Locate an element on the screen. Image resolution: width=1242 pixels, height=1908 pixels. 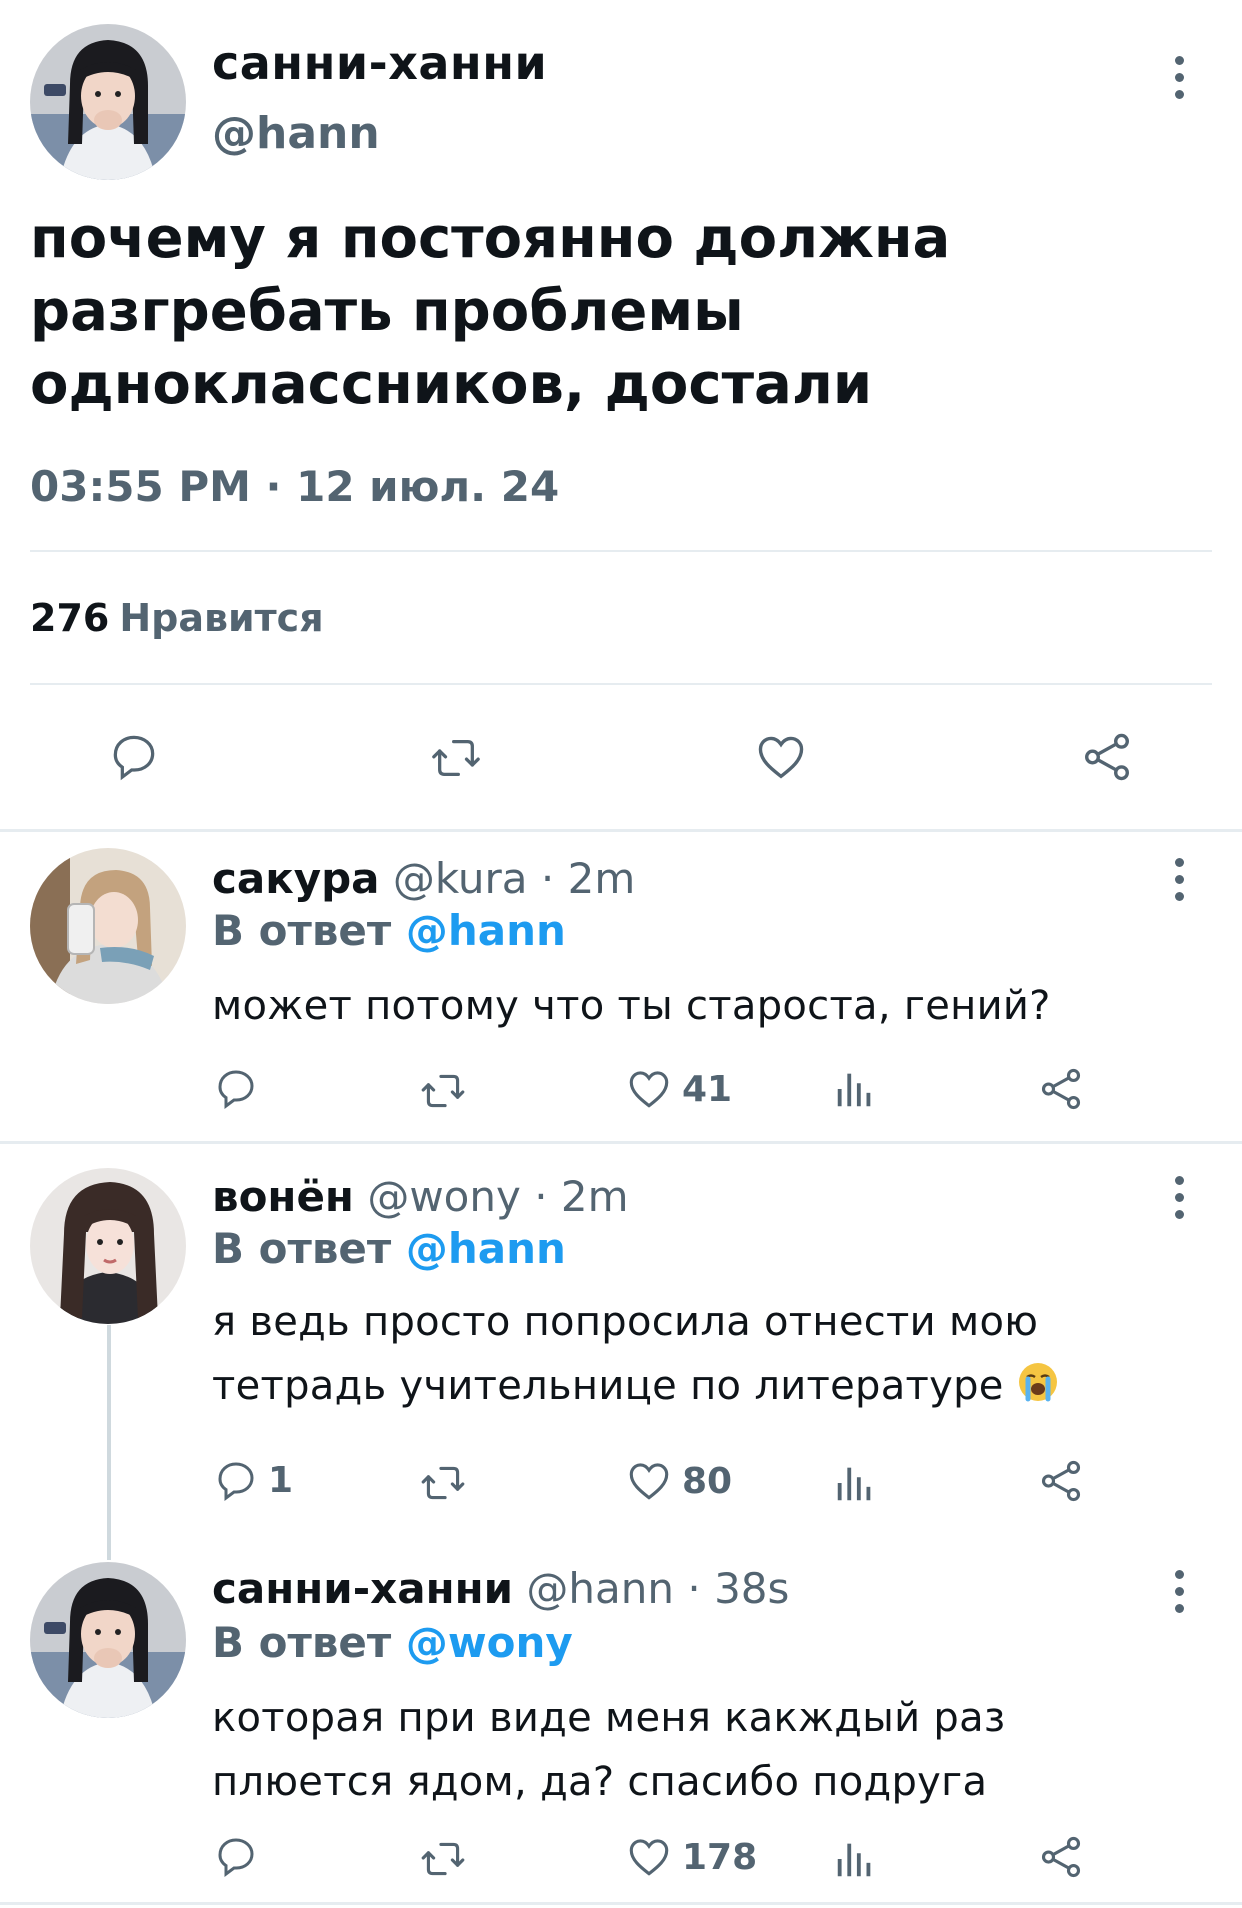
reply-header: санни-ханни @hann · 38s is located at coordinates (501, 1588).